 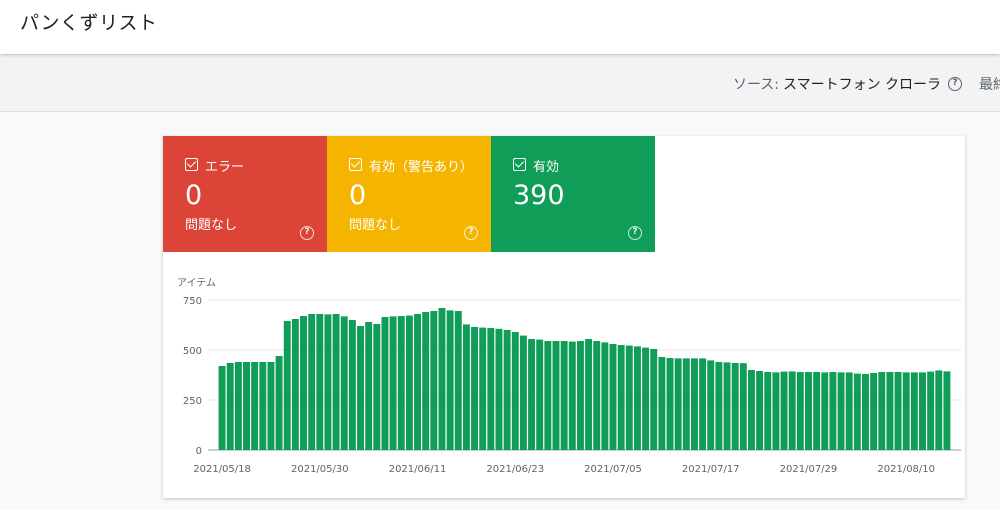 I want to click on tile-count: 0, so click(x=194, y=195).